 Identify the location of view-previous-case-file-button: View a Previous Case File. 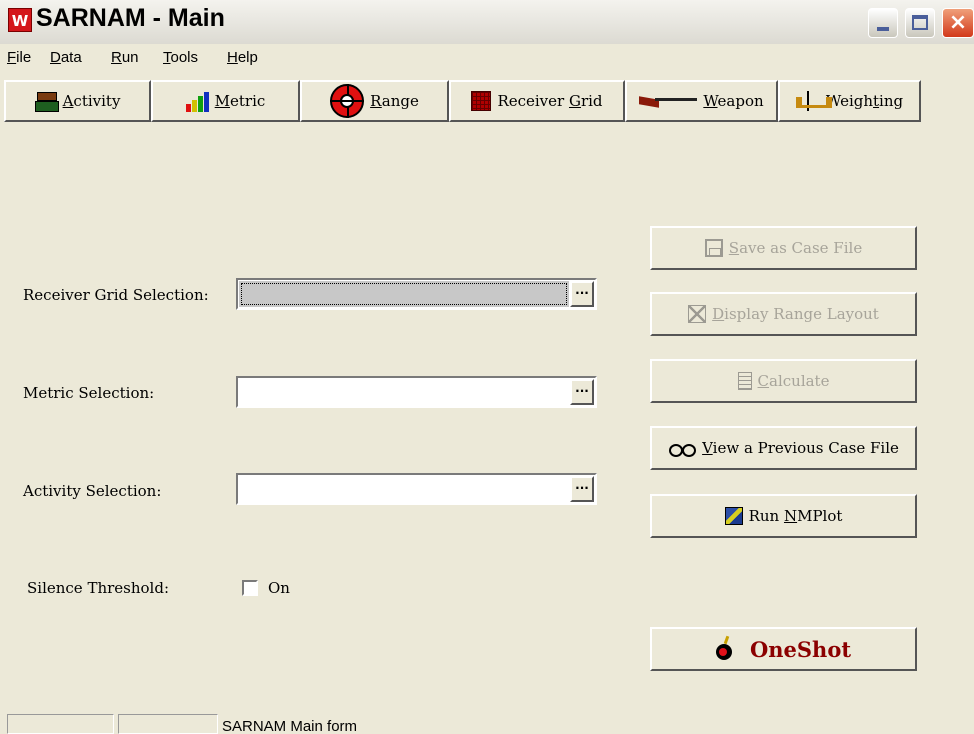
(783, 448).